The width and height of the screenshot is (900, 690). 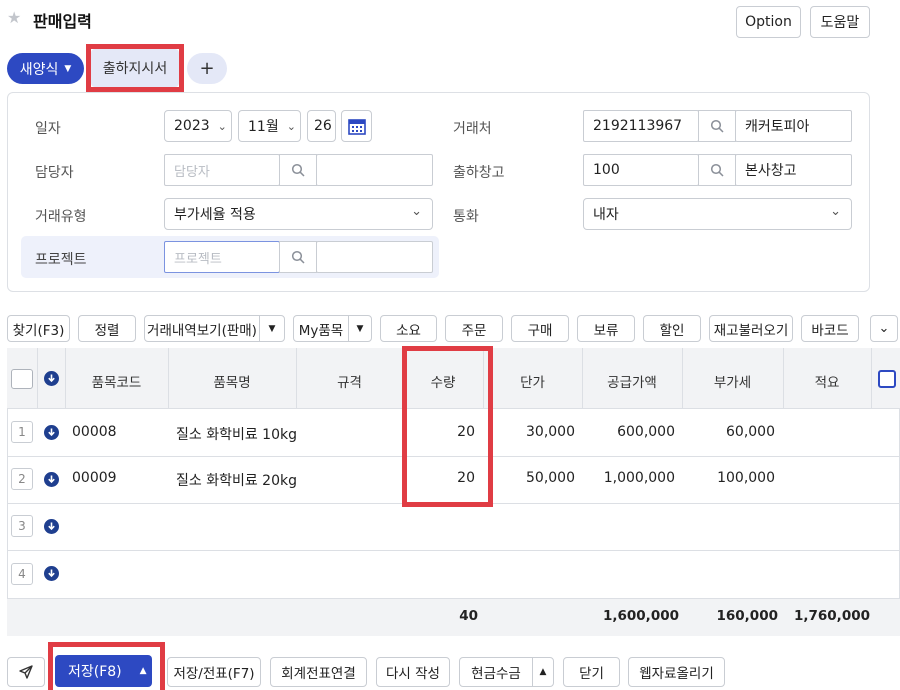 I want to click on item-supply: 600,000, so click(x=628, y=432).